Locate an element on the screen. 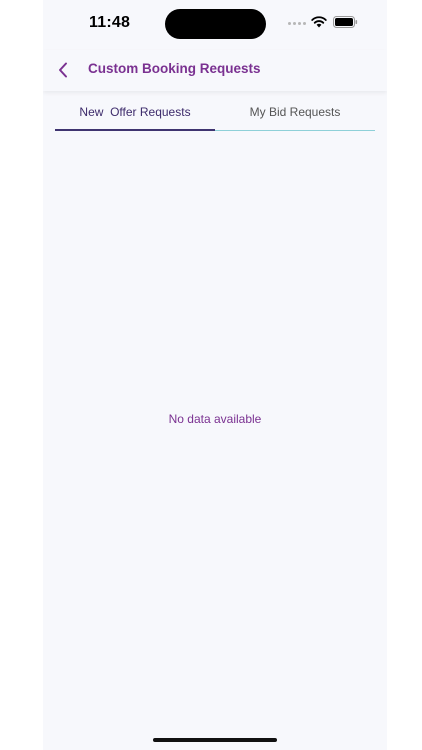 The width and height of the screenshot is (422, 750). chevron-left-icon is located at coordinates (63, 70).